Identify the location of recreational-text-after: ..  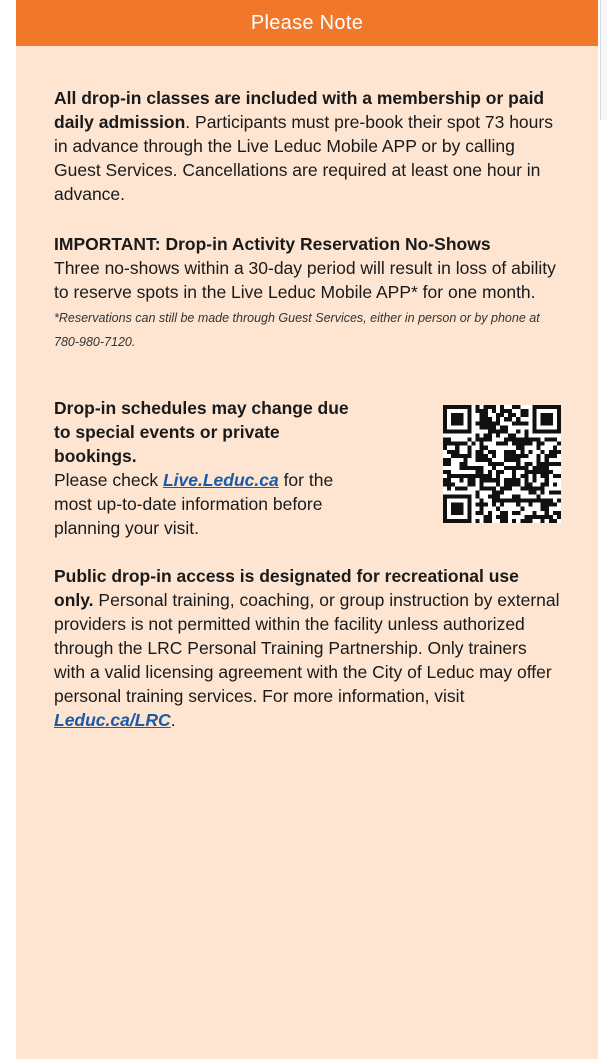
(173, 720).